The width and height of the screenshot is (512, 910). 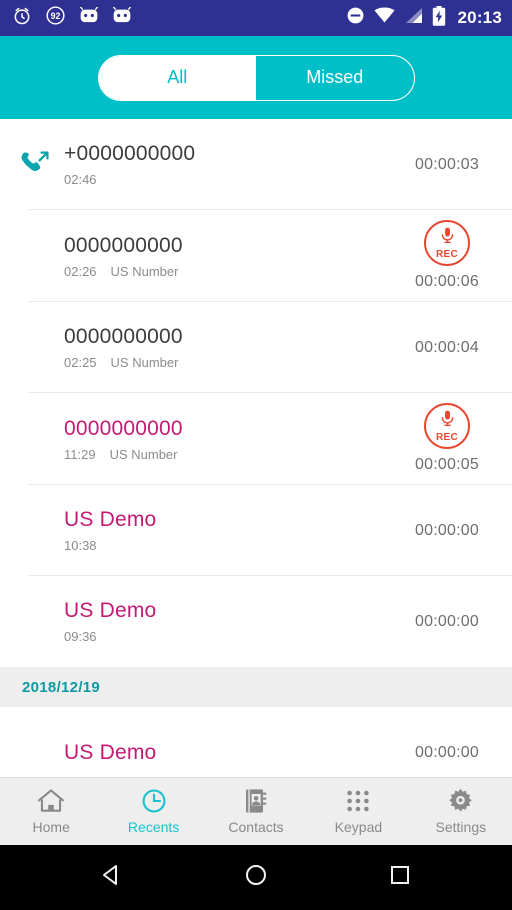 What do you see at coordinates (80, 362) in the screenshot?
I see `call-time: 02:25` at bounding box center [80, 362].